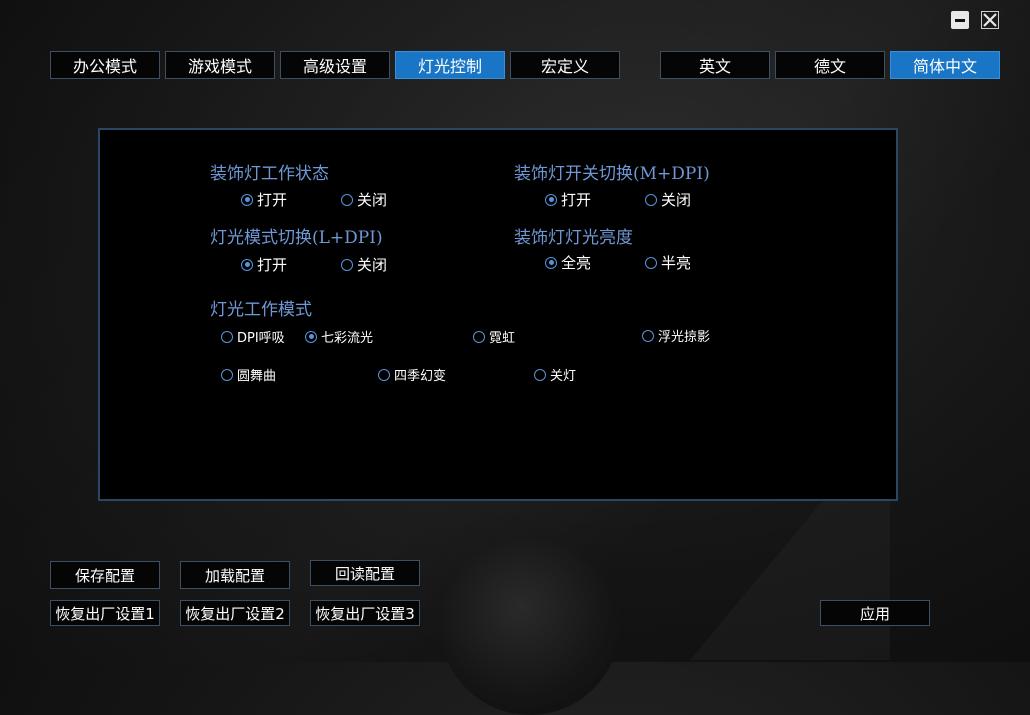  I want to click on lang-german: 德文, so click(830, 65).